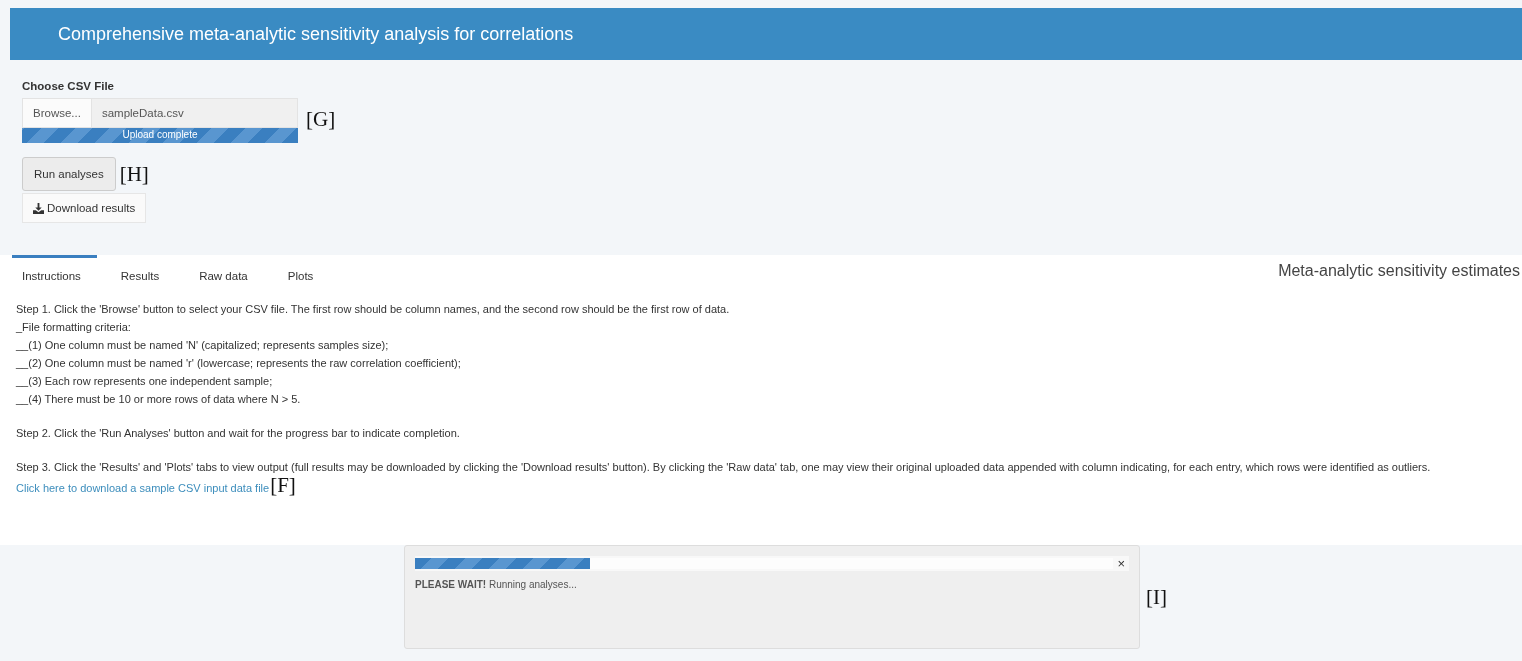 The height and width of the screenshot is (661, 1522). Describe the element at coordinates (283, 485) in the screenshot. I see `callout-label: [F]` at that location.